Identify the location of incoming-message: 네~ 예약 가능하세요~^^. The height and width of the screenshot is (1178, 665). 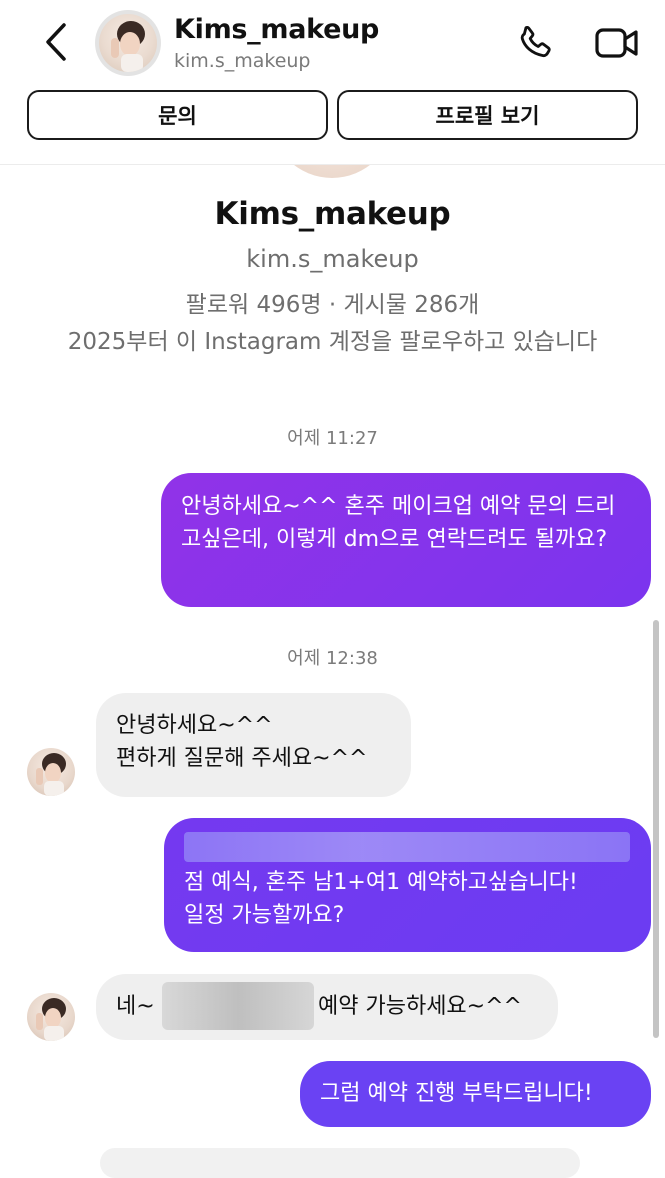
(327, 1007).